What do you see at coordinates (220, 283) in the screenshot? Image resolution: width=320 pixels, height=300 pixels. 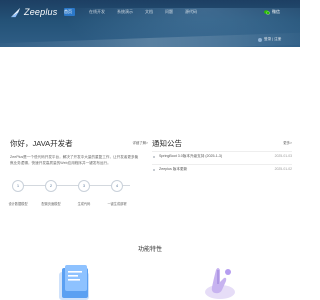 I see `feature-hand-illustration-icon` at bounding box center [220, 283].